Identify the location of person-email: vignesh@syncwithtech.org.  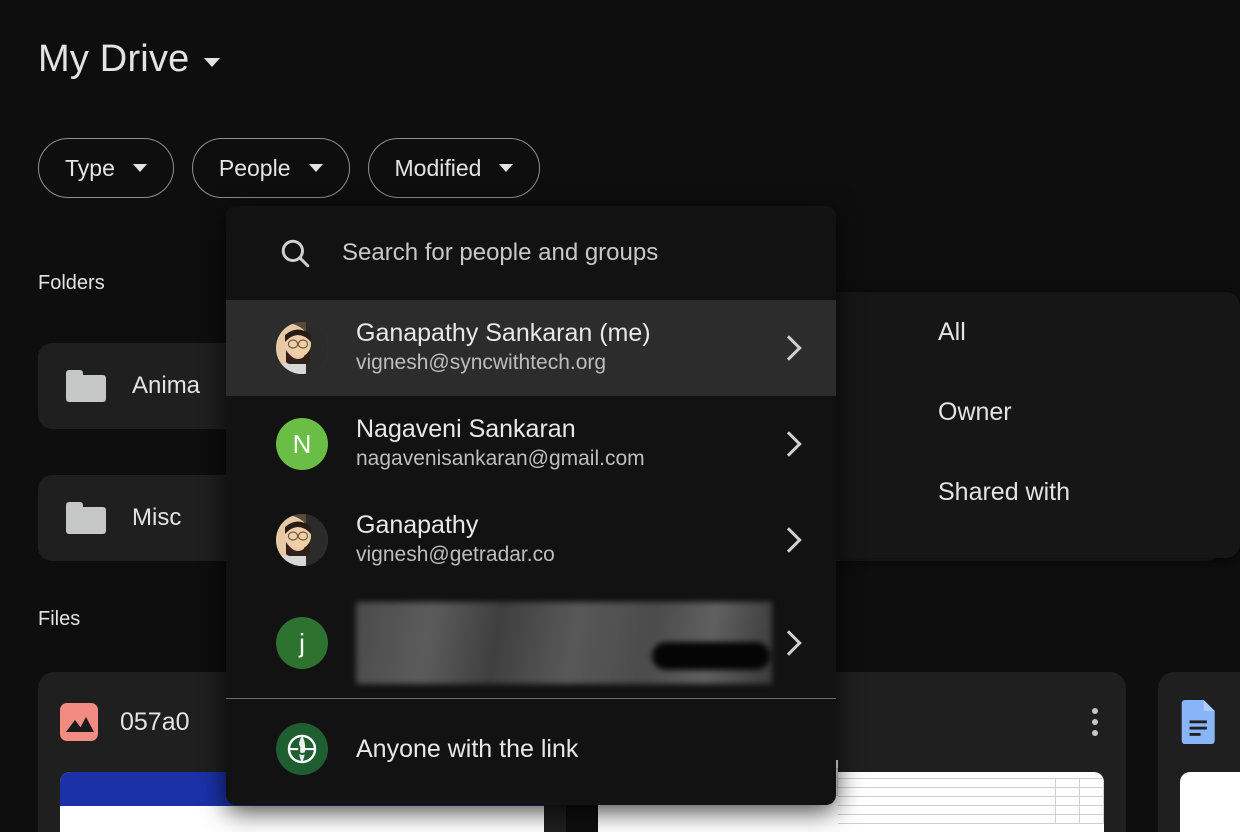
(481, 363).